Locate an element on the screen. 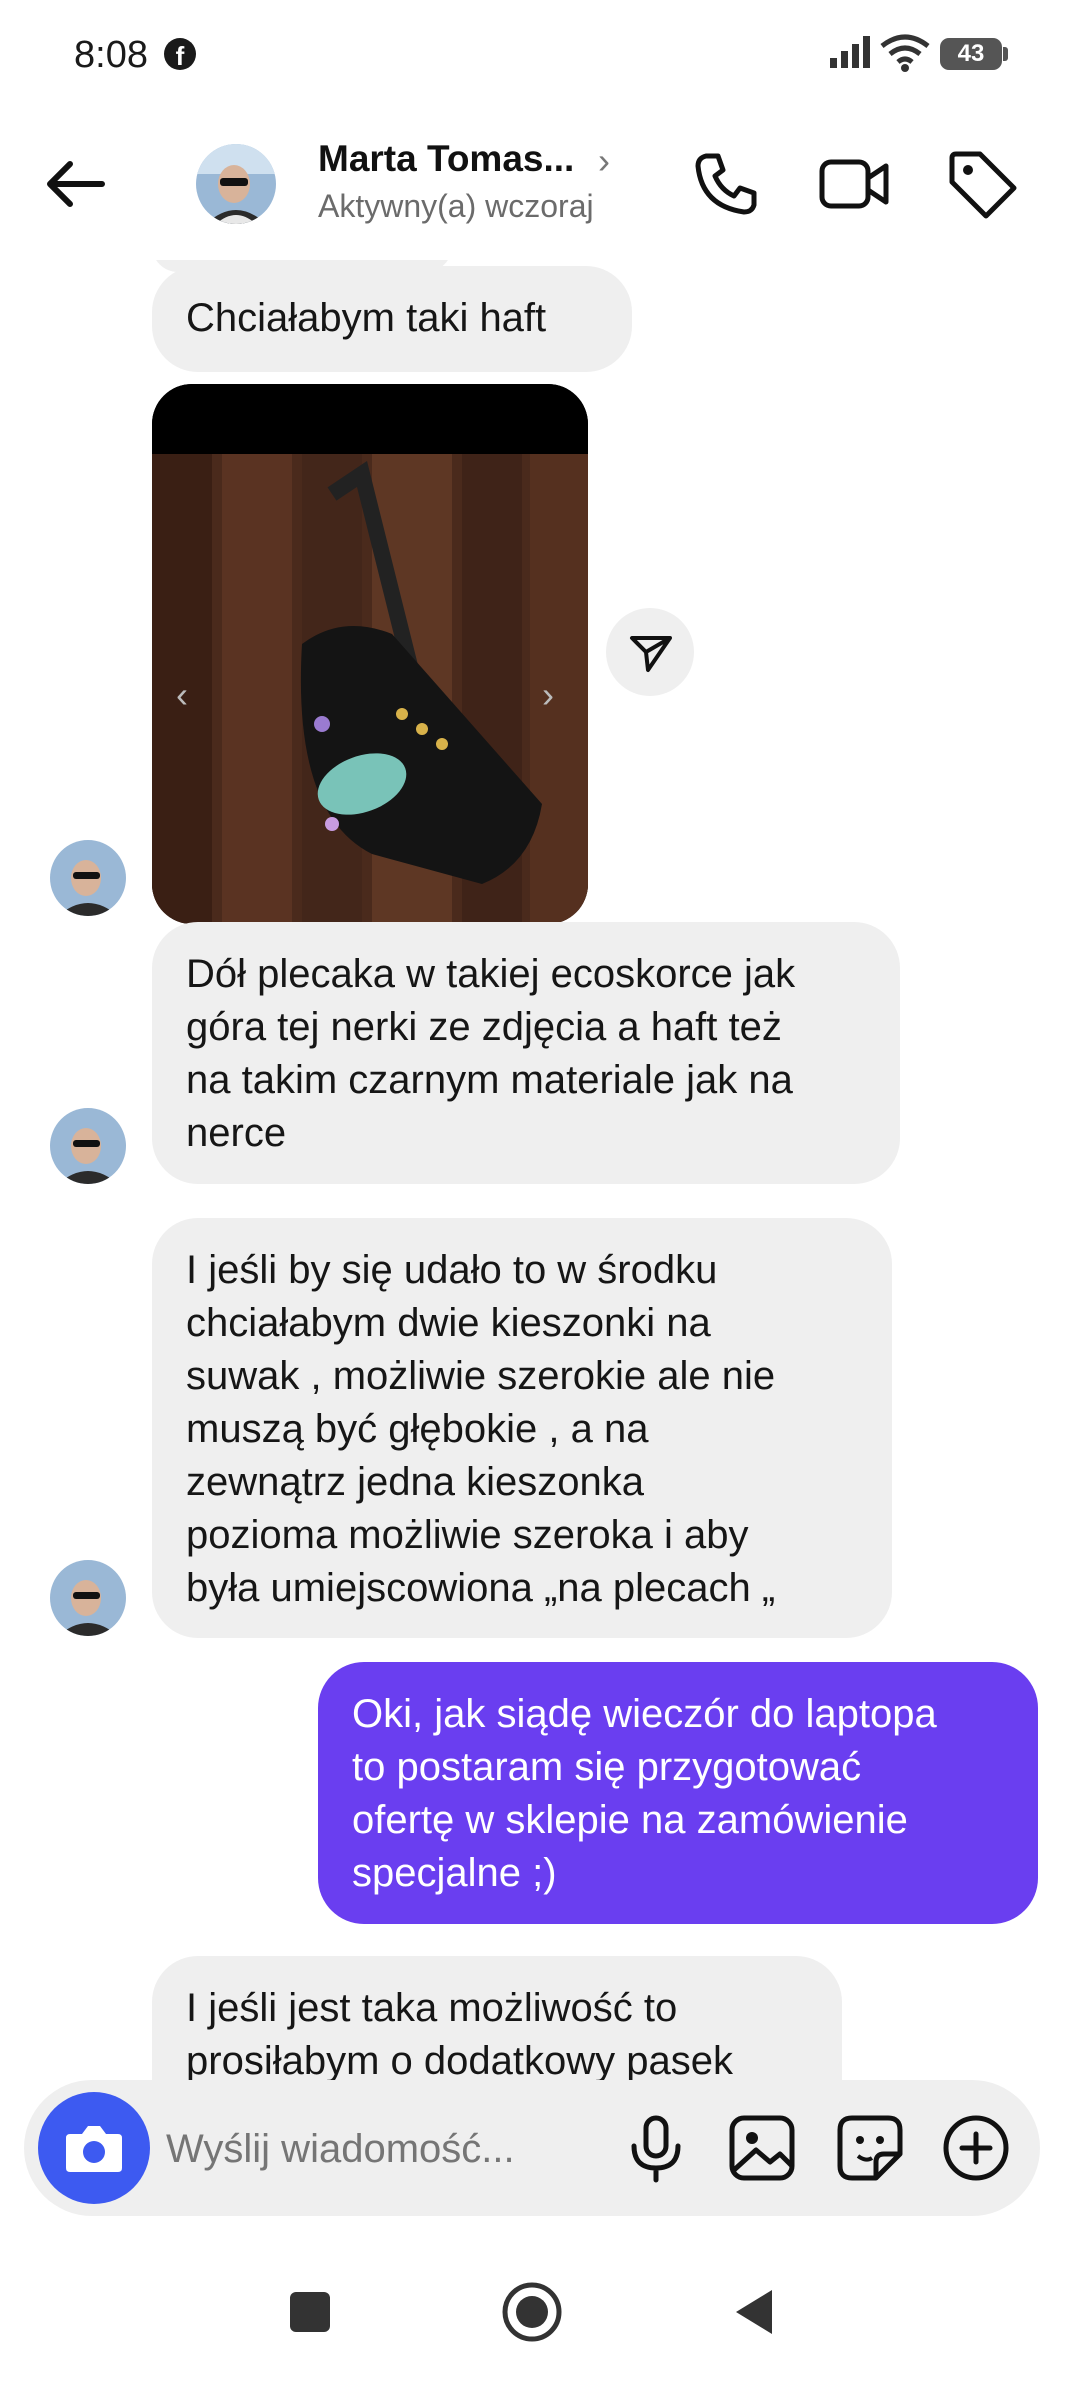  contact-status: Aktywny(a) wczoraj is located at coordinates (456, 206).